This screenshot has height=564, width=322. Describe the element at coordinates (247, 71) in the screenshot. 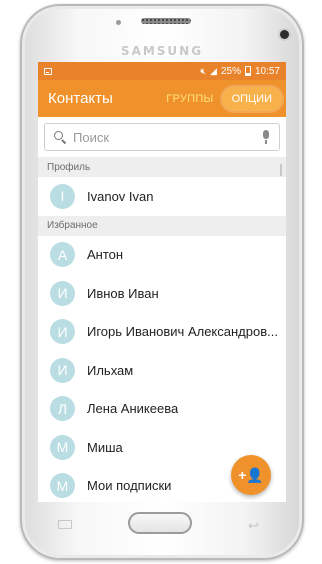

I see `battery-icon` at that location.